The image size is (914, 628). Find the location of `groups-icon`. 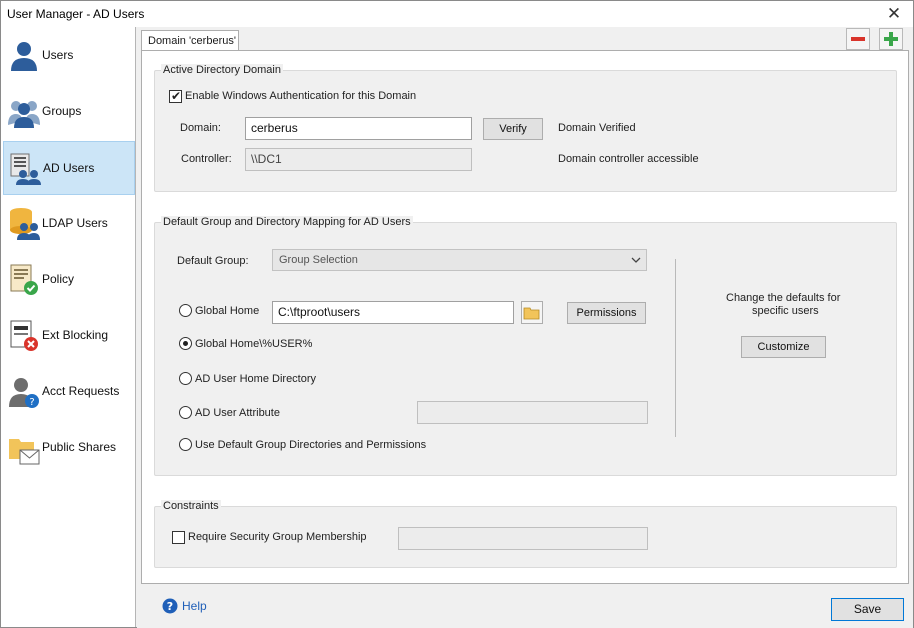

groups-icon is located at coordinates (24, 114).